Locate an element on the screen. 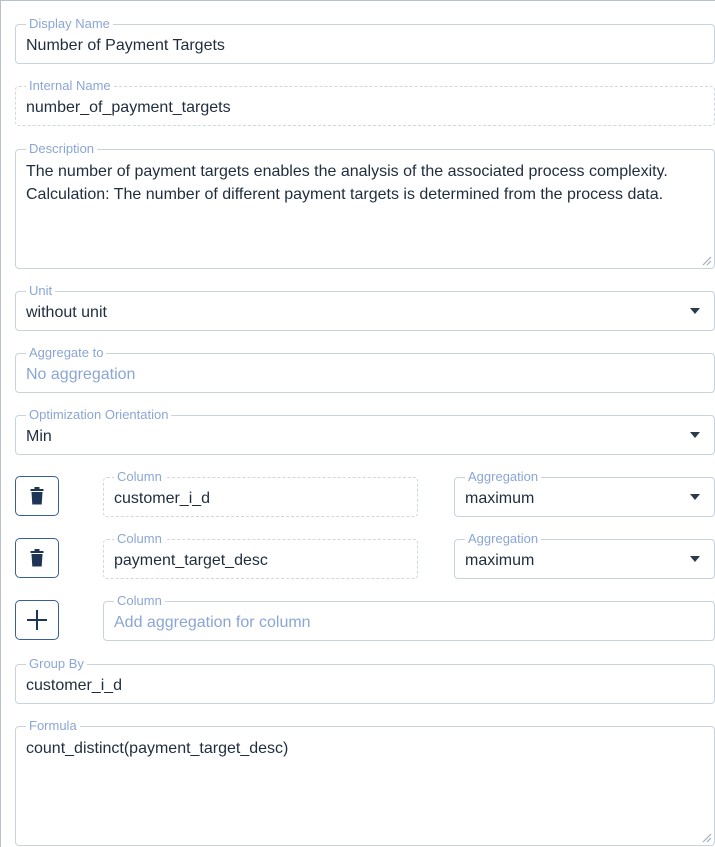 Image resolution: width=715 pixels, height=847 pixels. column-field: Column customer_i_d is located at coordinates (260, 493).